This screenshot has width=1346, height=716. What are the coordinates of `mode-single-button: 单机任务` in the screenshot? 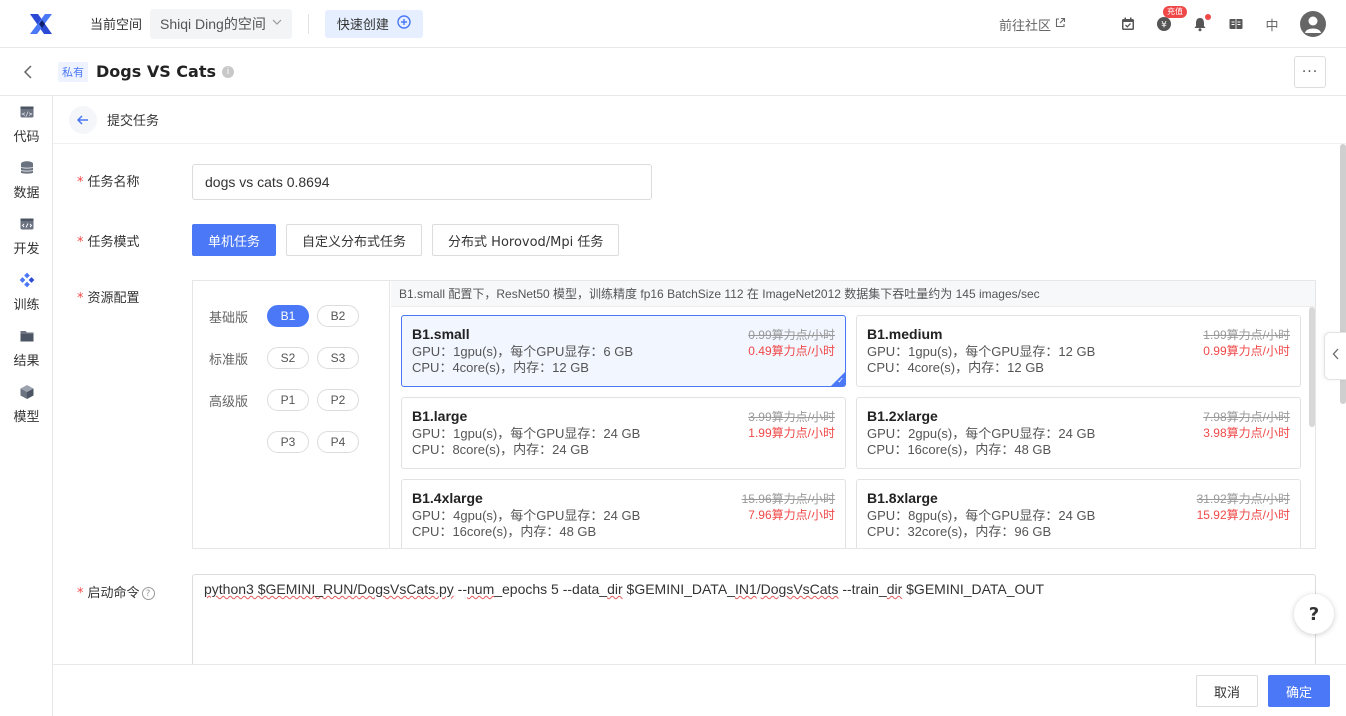 It's located at (234, 240).